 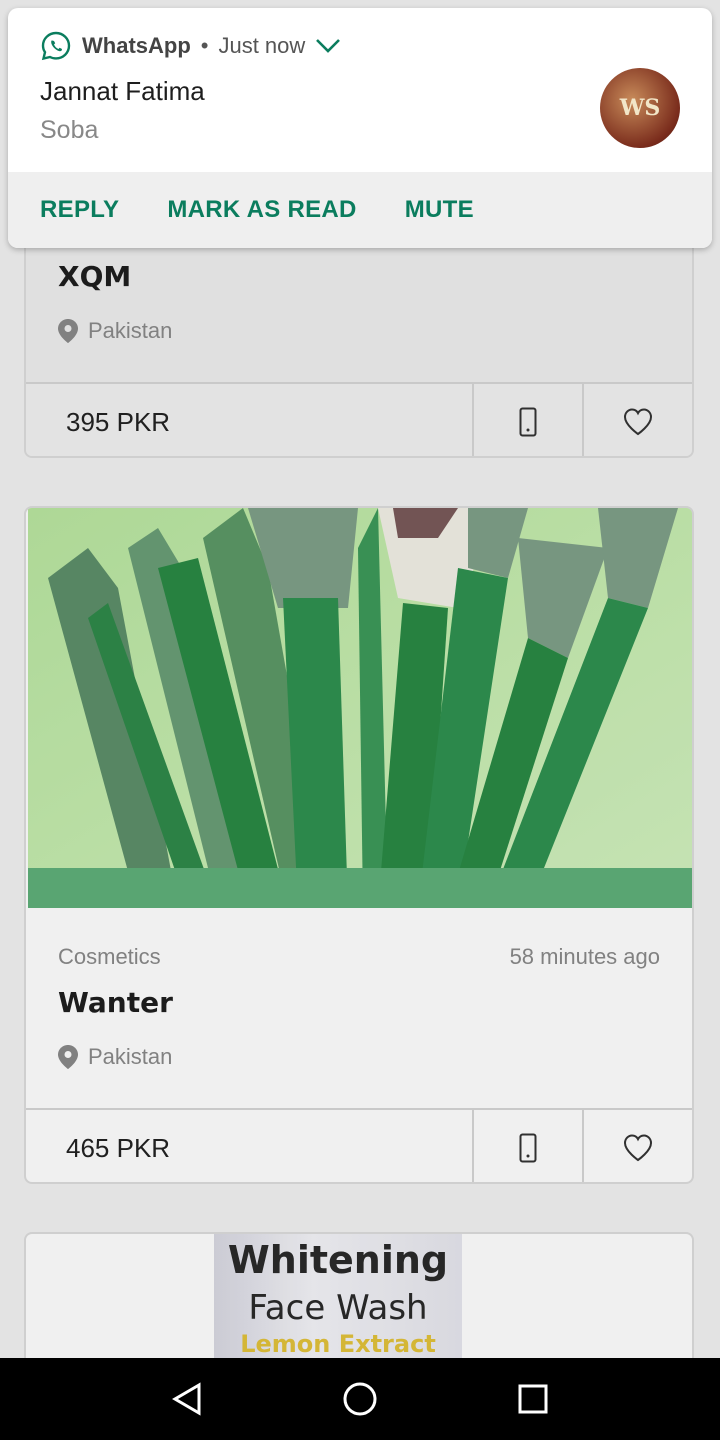 I want to click on home-icon, so click(x=360, y=1399).